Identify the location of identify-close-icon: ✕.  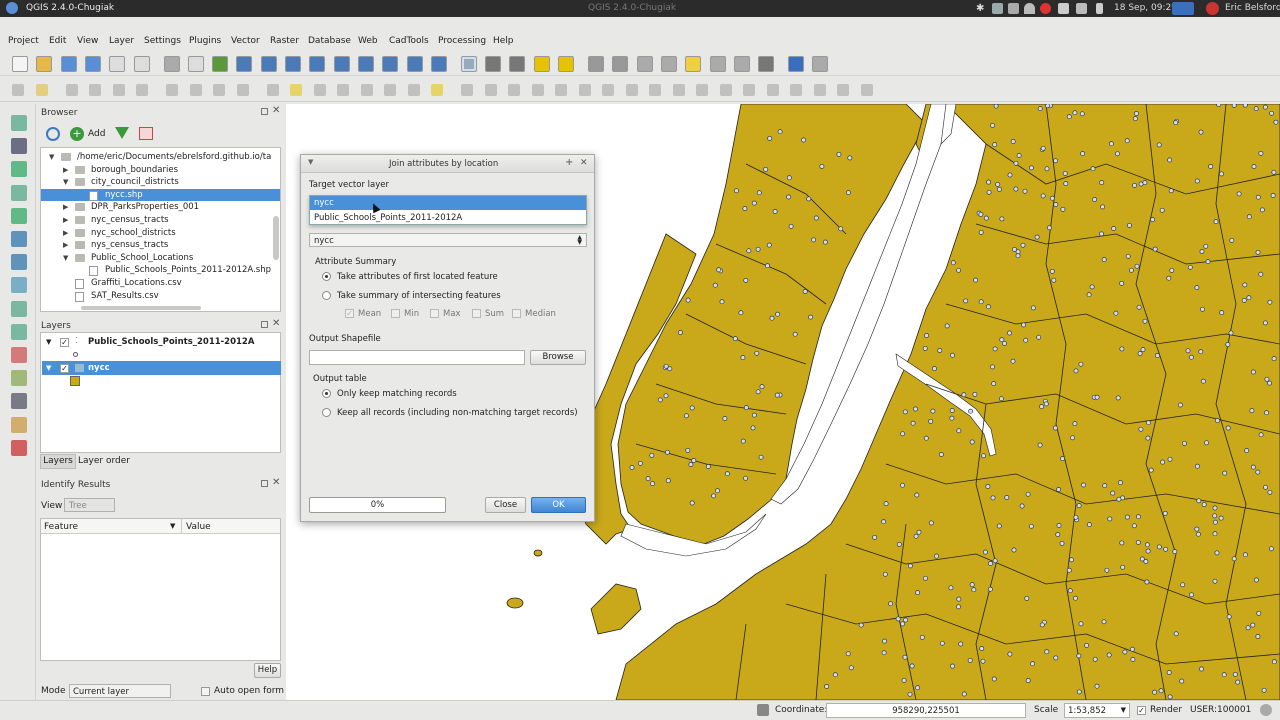
(276, 482).